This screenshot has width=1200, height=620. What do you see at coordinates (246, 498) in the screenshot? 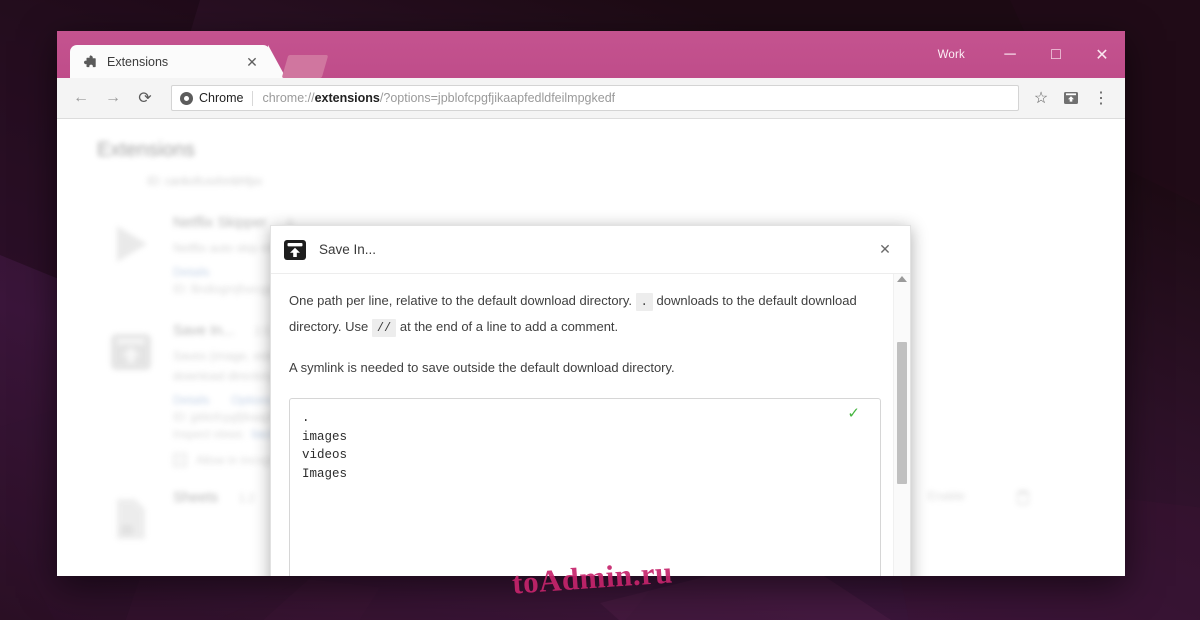
I see `extension-version: 1.2` at bounding box center [246, 498].